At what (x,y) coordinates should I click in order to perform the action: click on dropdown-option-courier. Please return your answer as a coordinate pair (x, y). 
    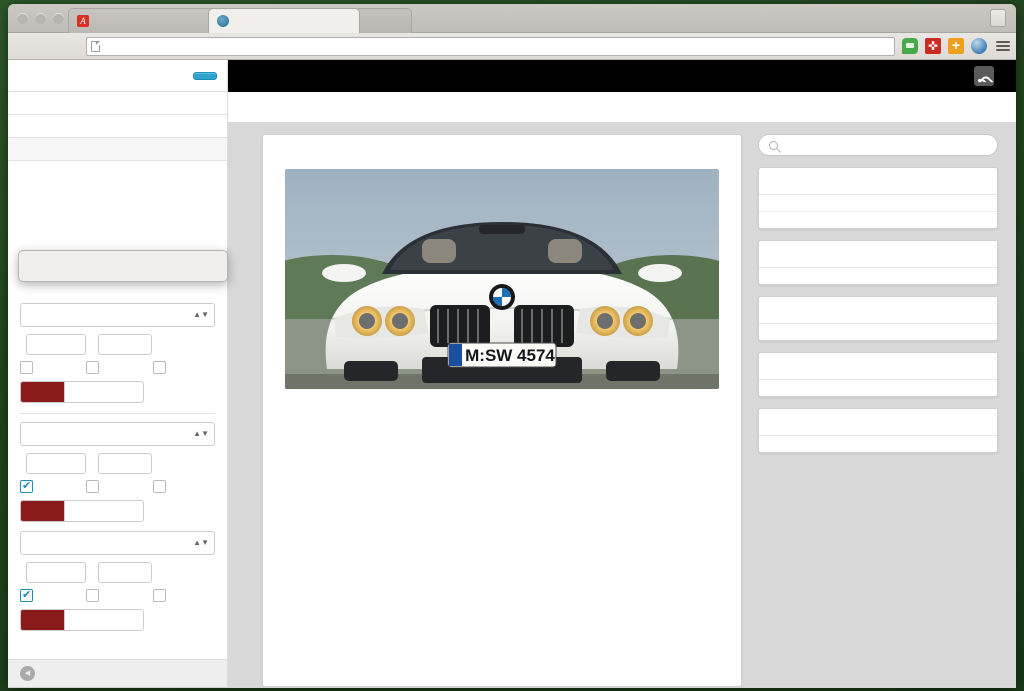
    Looking at the image, I should click on (123, 276).